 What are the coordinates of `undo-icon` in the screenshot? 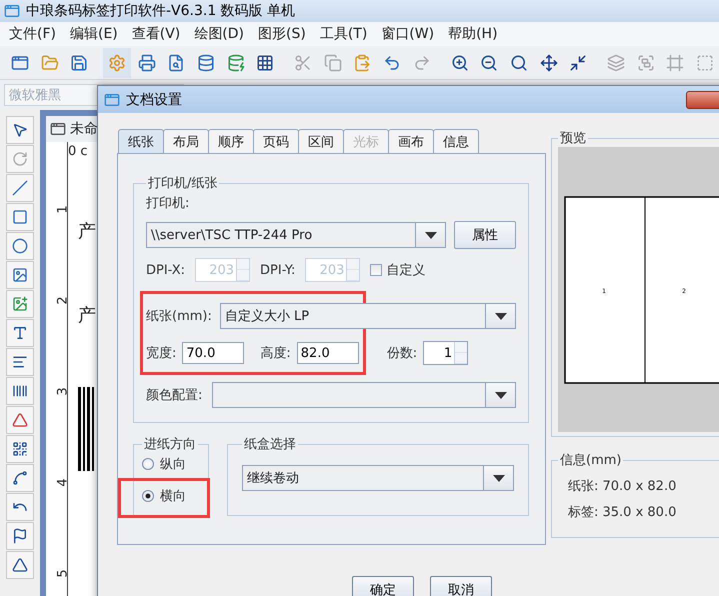 It's located at (392, 63).